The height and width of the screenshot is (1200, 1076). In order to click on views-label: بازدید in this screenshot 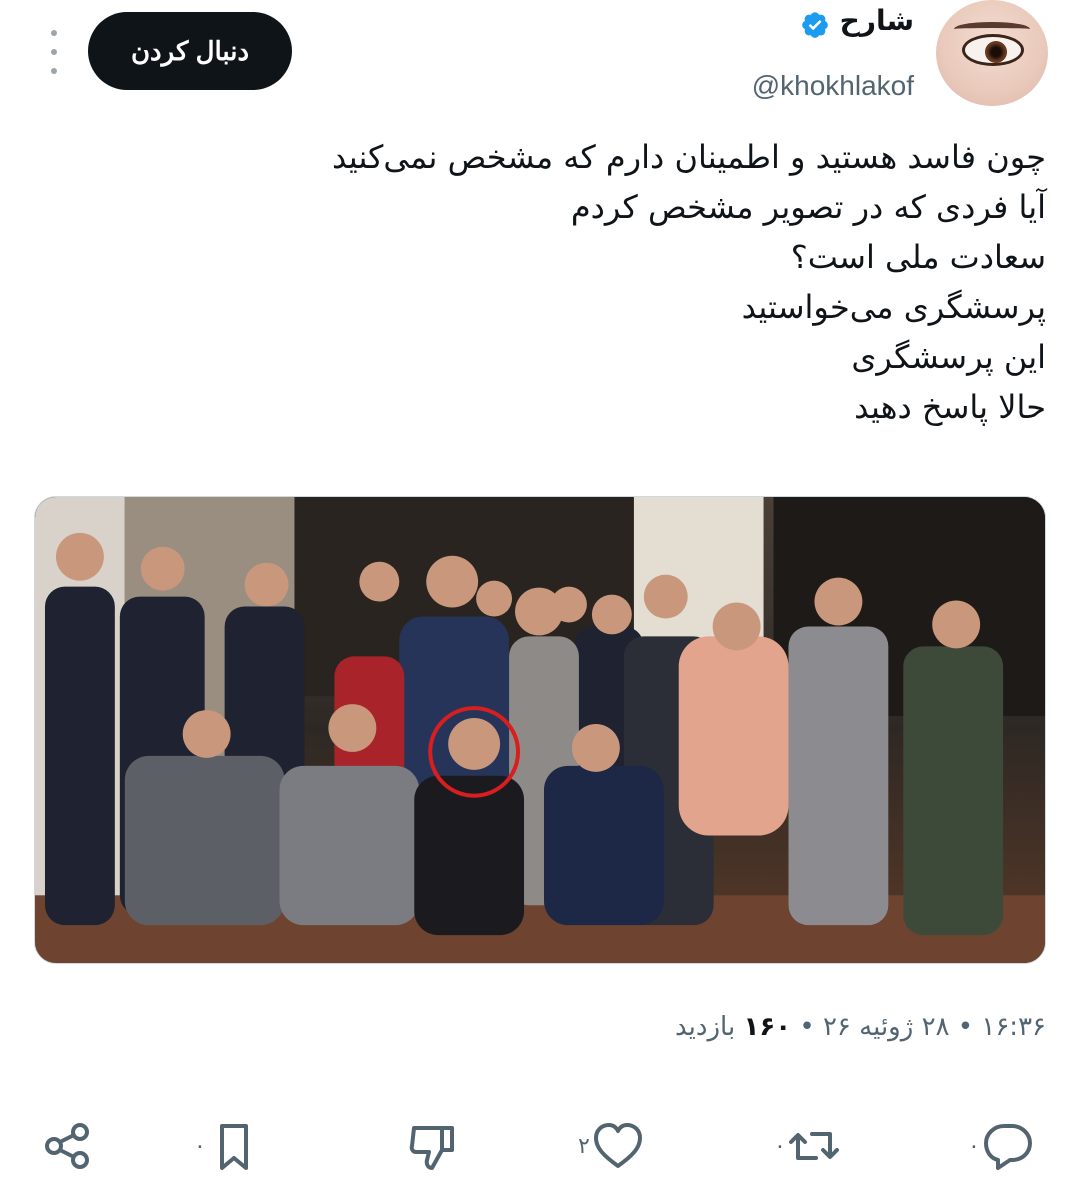, I will do `click(705, 1027)`.